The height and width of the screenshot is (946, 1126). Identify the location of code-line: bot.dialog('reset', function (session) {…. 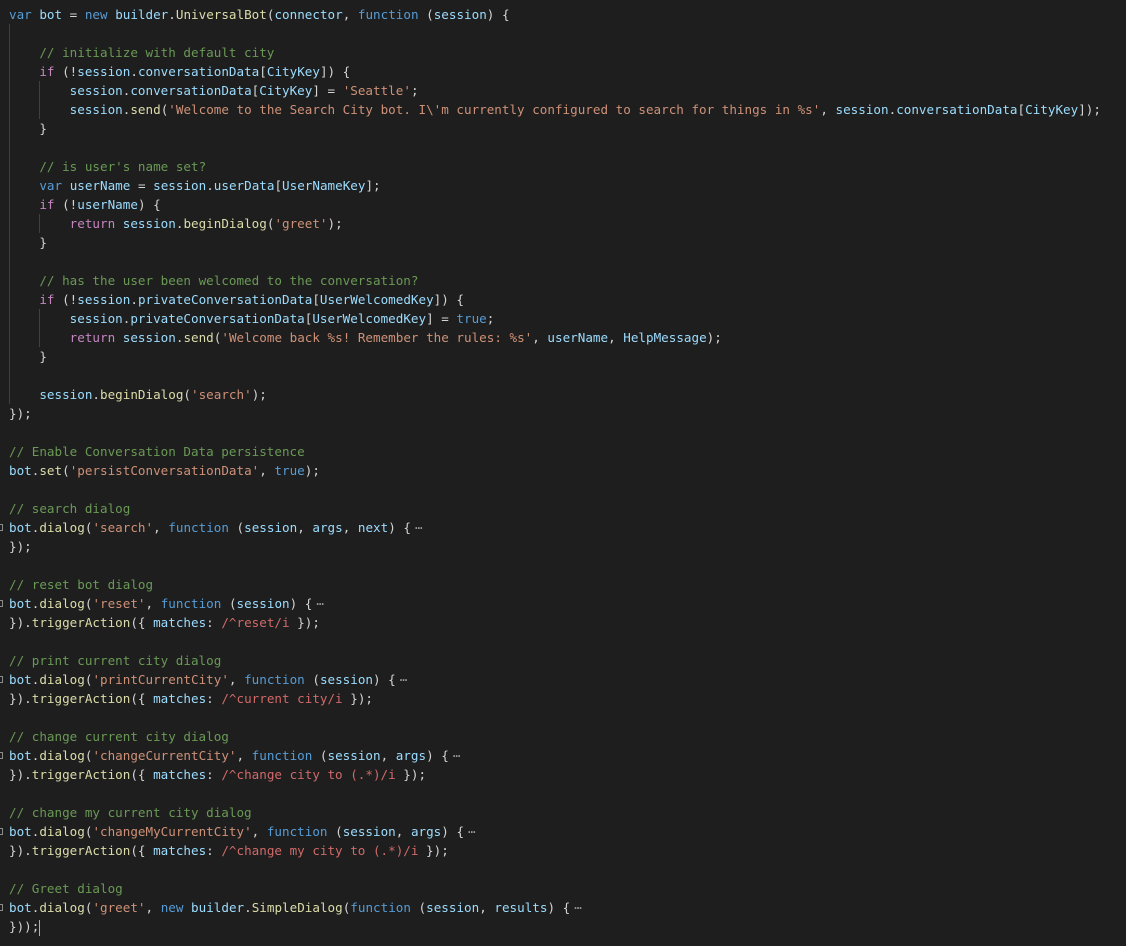
(166, 603).